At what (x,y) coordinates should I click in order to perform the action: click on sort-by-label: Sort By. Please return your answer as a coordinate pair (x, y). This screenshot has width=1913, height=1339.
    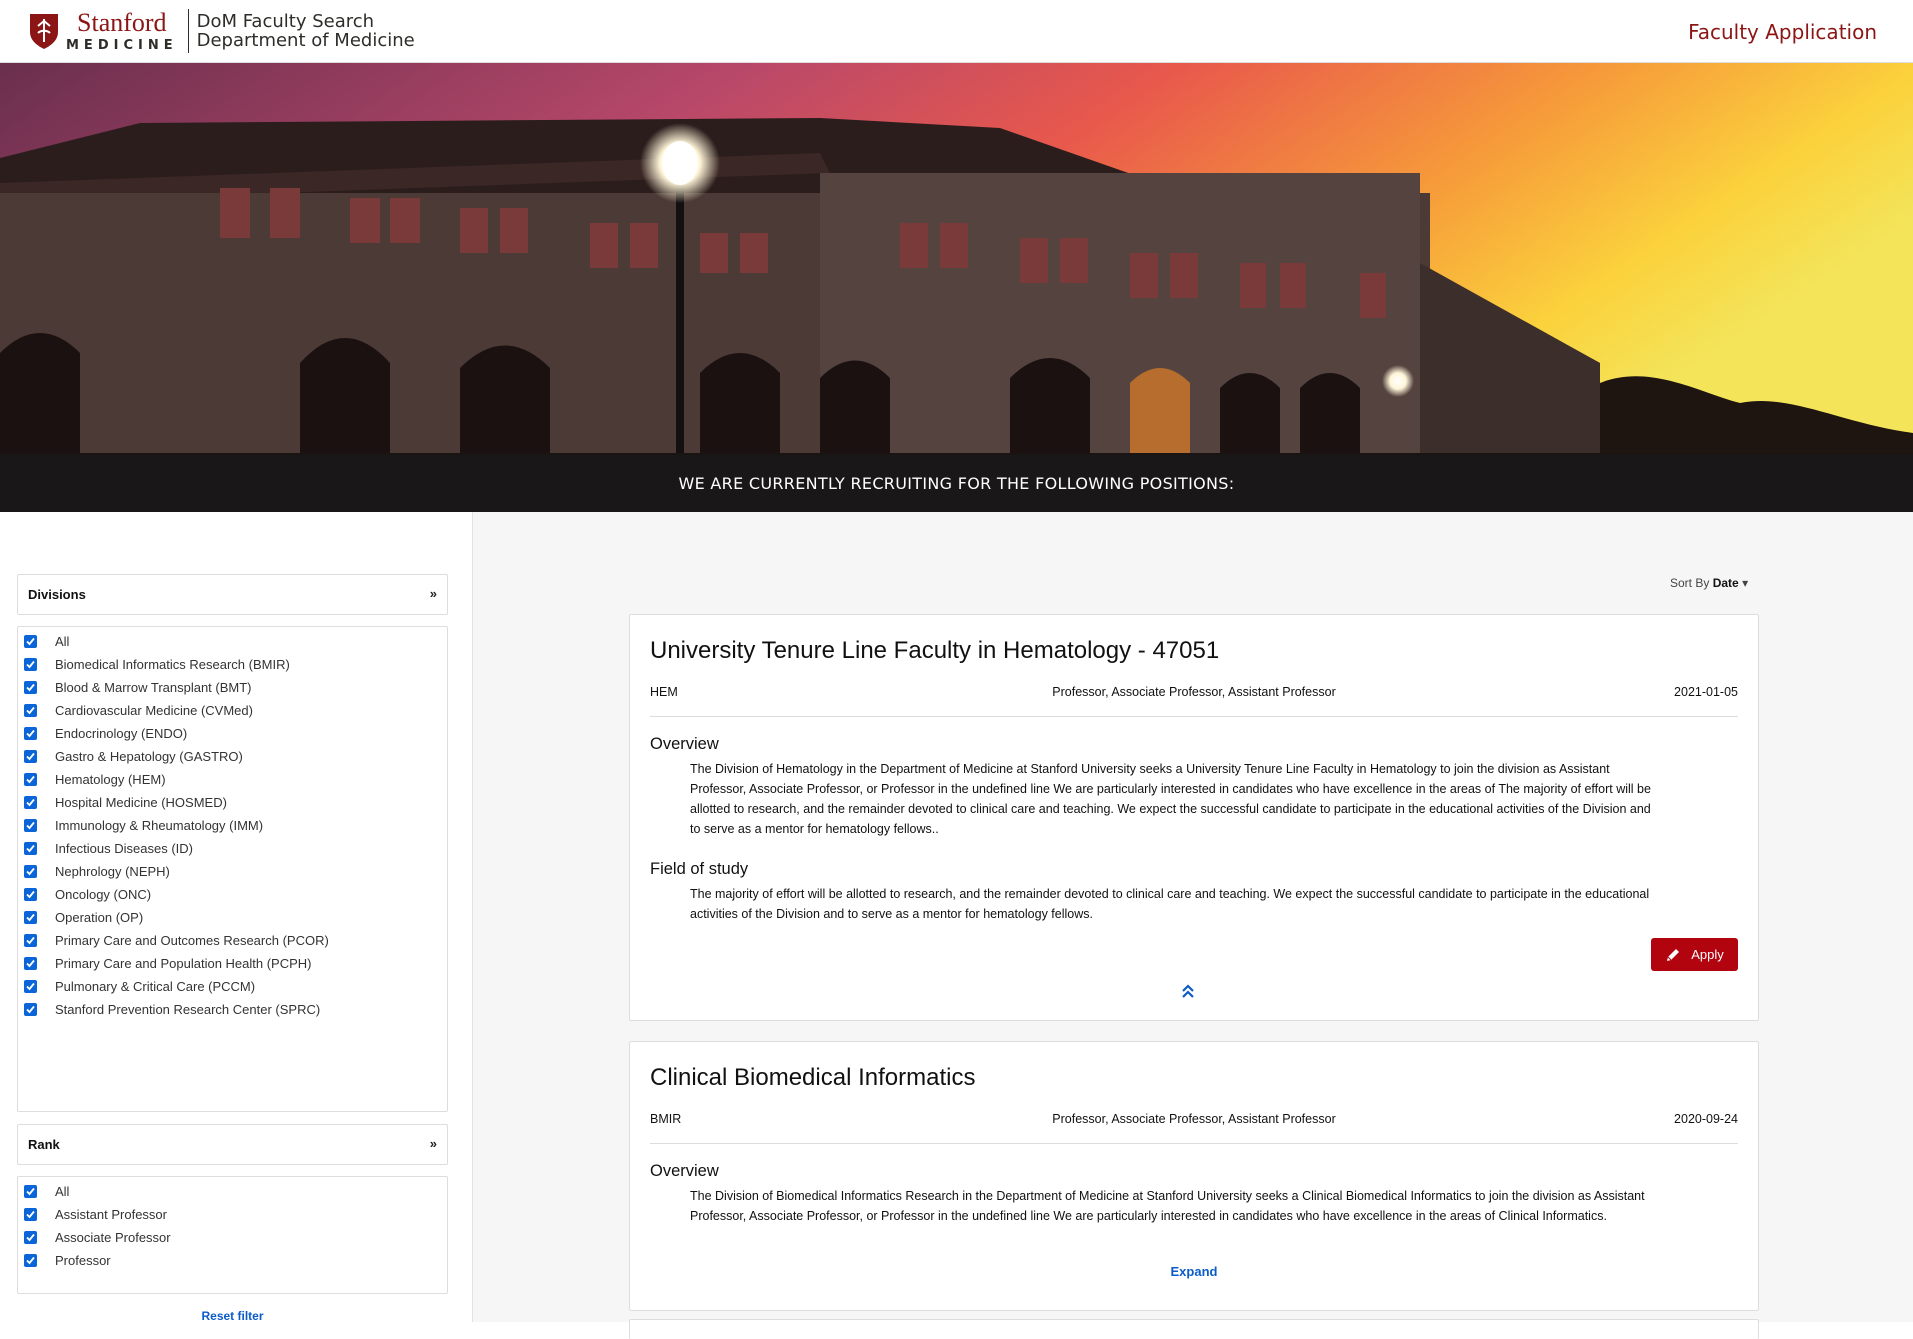
    Looking at the image, I should click on (1690, 583).